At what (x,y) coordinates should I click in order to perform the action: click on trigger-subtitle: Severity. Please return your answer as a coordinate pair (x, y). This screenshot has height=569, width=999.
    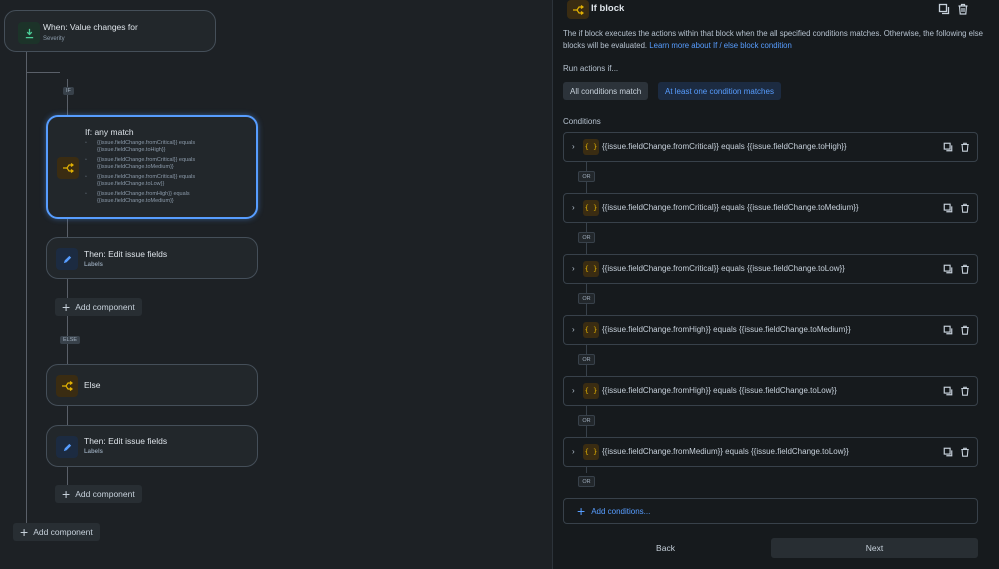
    Looking at the image, I should click on (54, 39).